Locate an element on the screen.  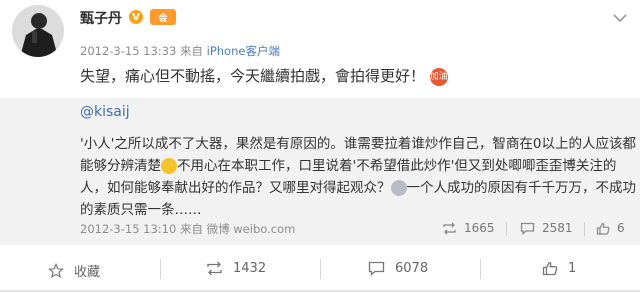
repost-button: 1432 is located at coordinates (236, 268).